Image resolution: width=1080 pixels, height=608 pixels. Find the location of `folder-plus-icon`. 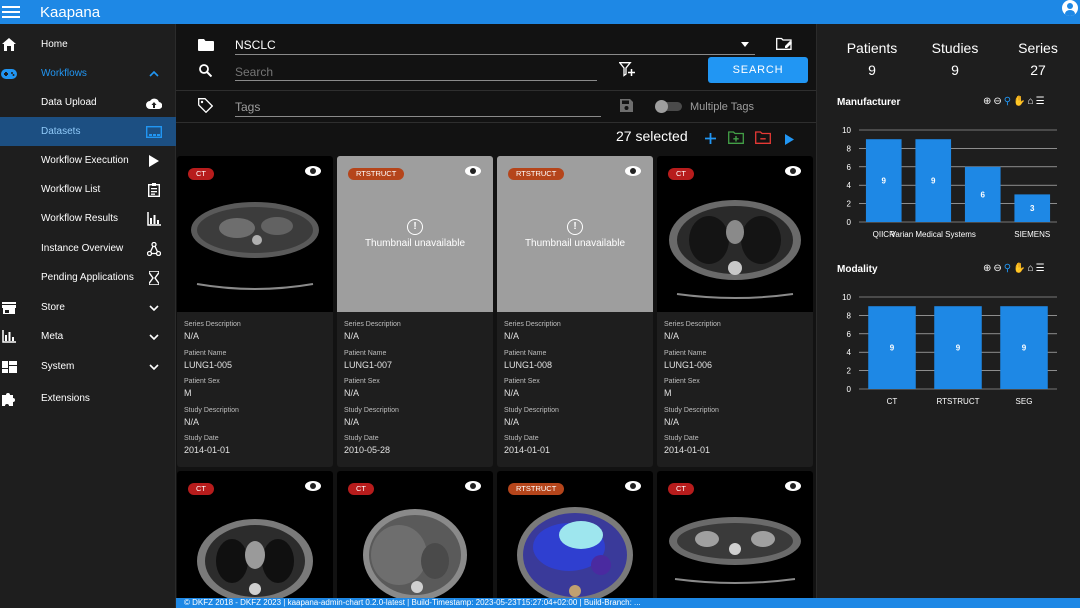

folder-plus-icon is located at coordinates (736, 140).